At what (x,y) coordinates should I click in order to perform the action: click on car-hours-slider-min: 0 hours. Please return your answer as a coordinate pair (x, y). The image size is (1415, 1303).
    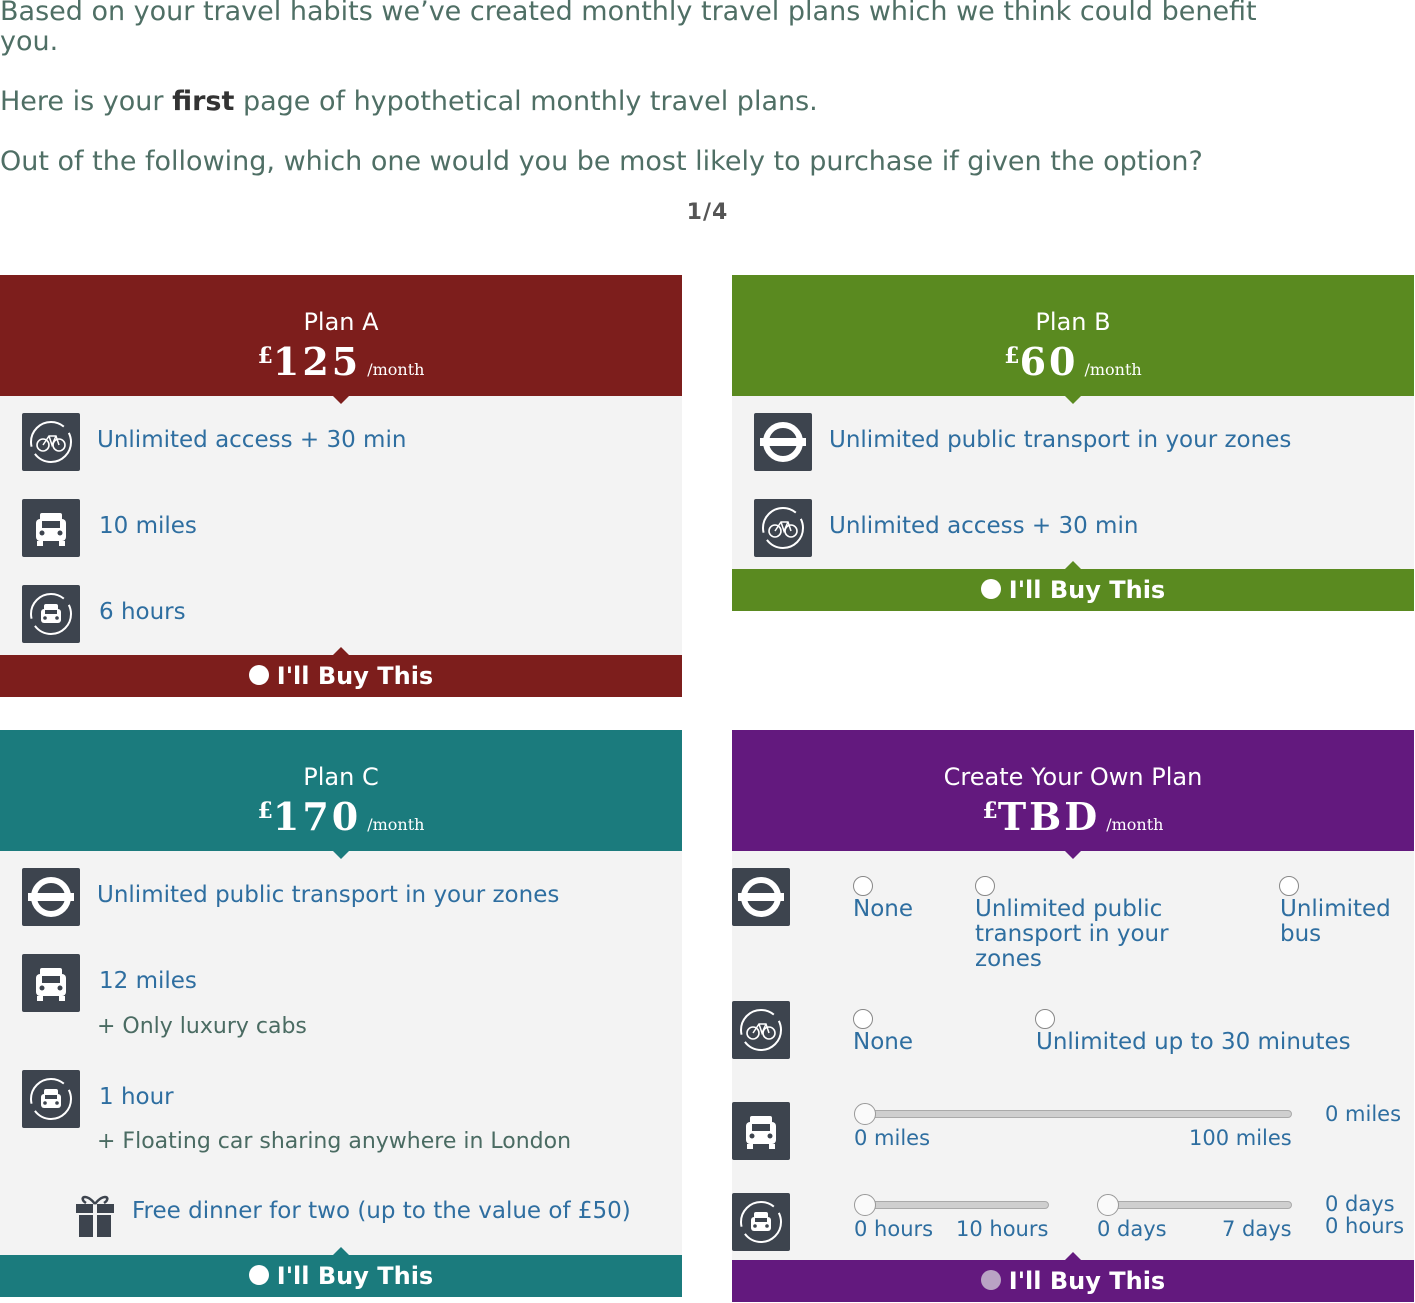
    Looking at the image, I should click on (894, 1229).